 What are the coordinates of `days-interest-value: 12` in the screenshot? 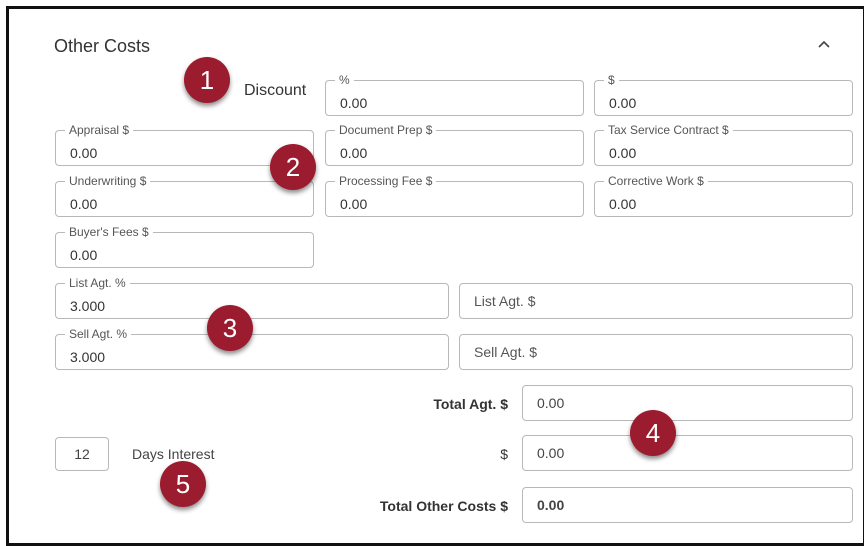 It's located at (82, 454).